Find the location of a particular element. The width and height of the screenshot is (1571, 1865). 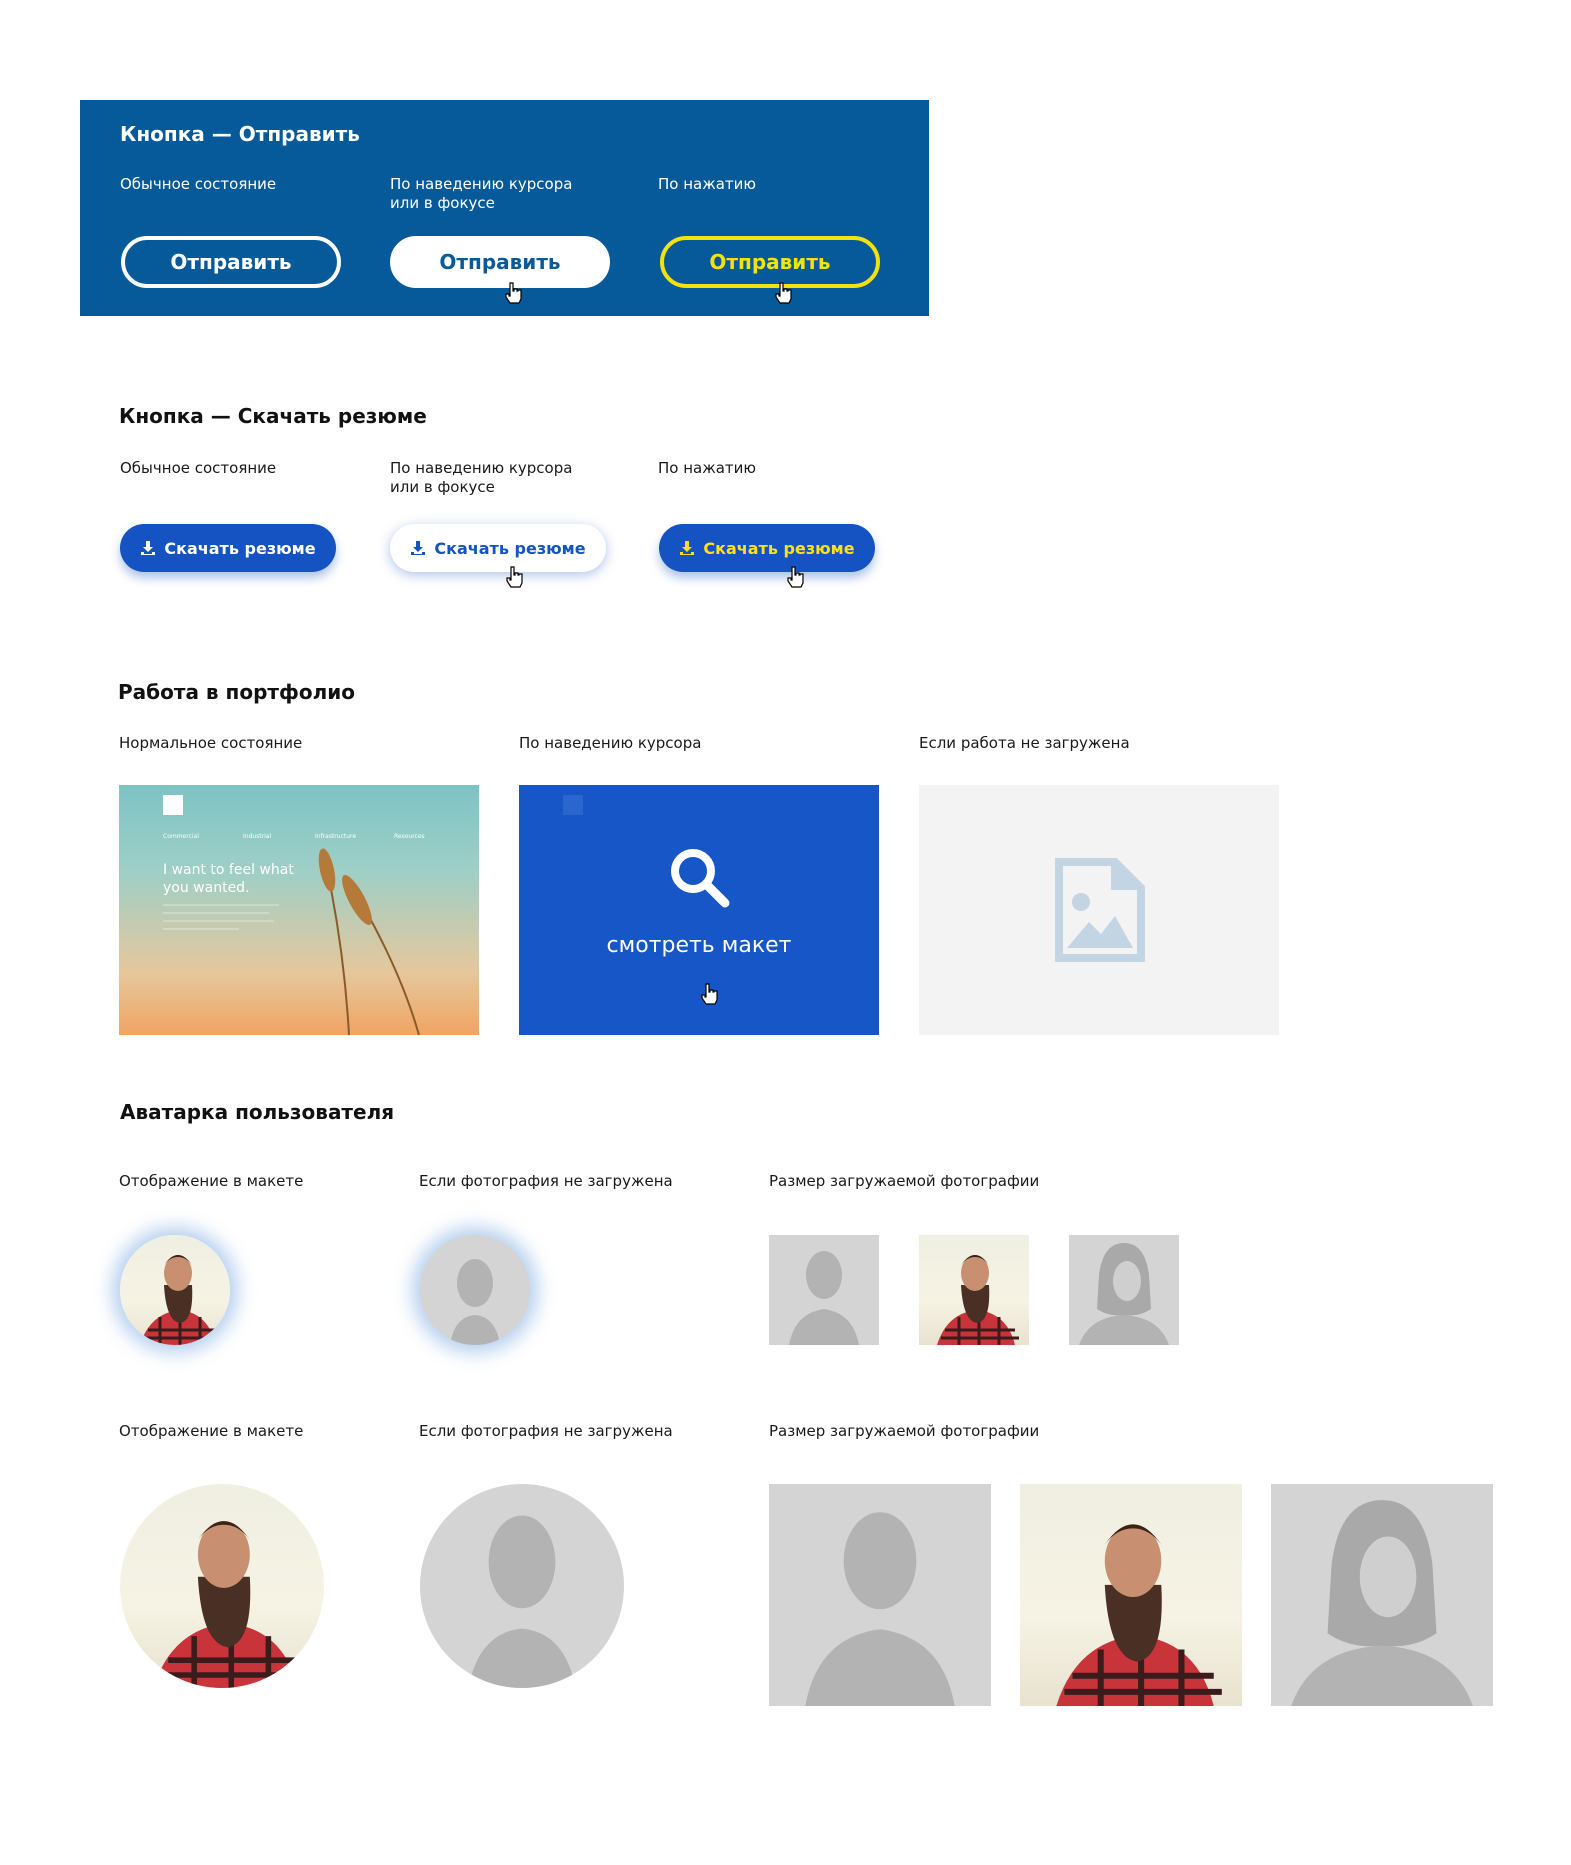

wheat-illustration is located at coordinates (291, 941).